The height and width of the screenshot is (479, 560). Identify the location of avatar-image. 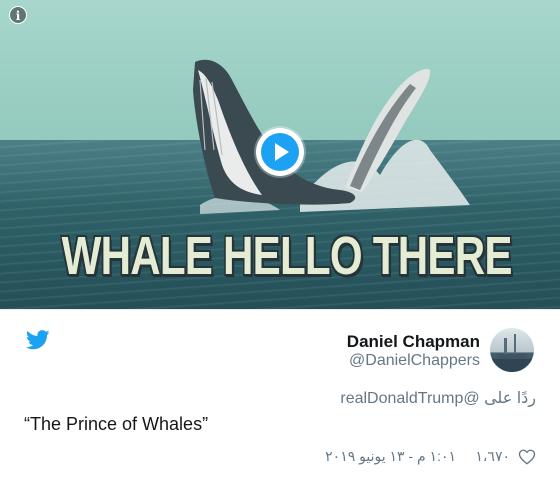
(512, 353).